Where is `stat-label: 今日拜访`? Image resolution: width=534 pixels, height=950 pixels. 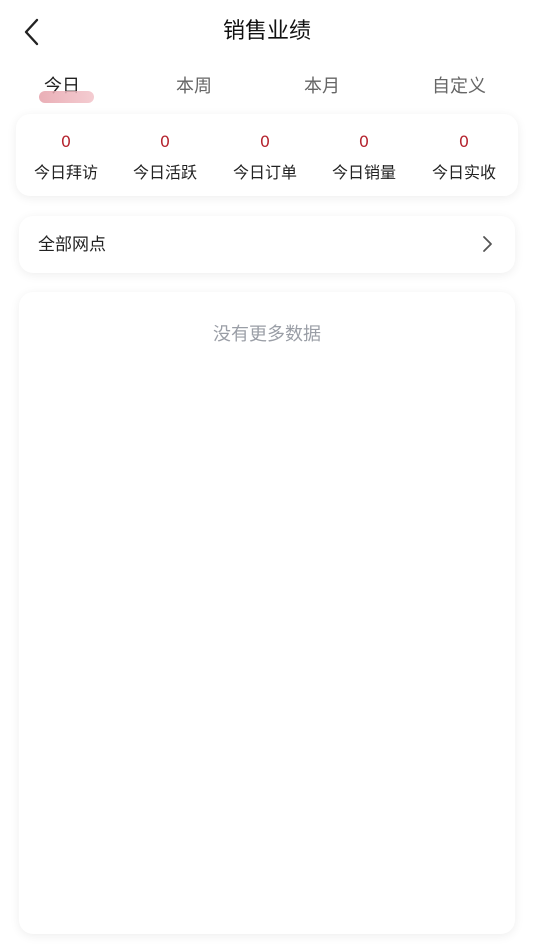 stat-label: 今日拜访 is located at coordinates (65, 172).